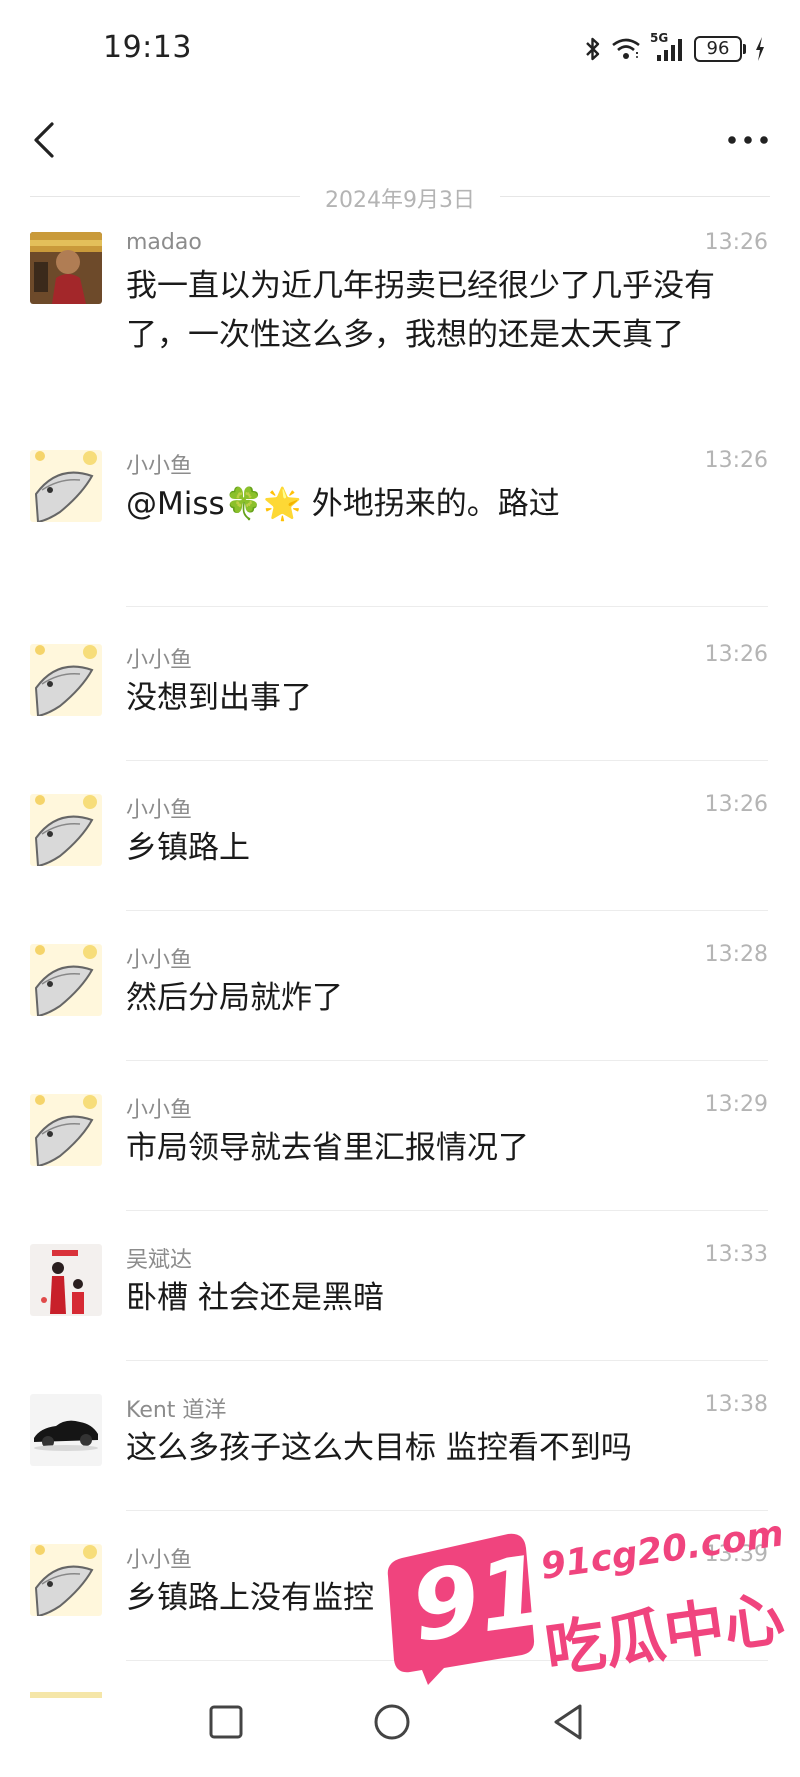 The height and width of the screenshot is (1777, 800). I want to click on message-text: 然后分局就炸了, so click(234, 998).